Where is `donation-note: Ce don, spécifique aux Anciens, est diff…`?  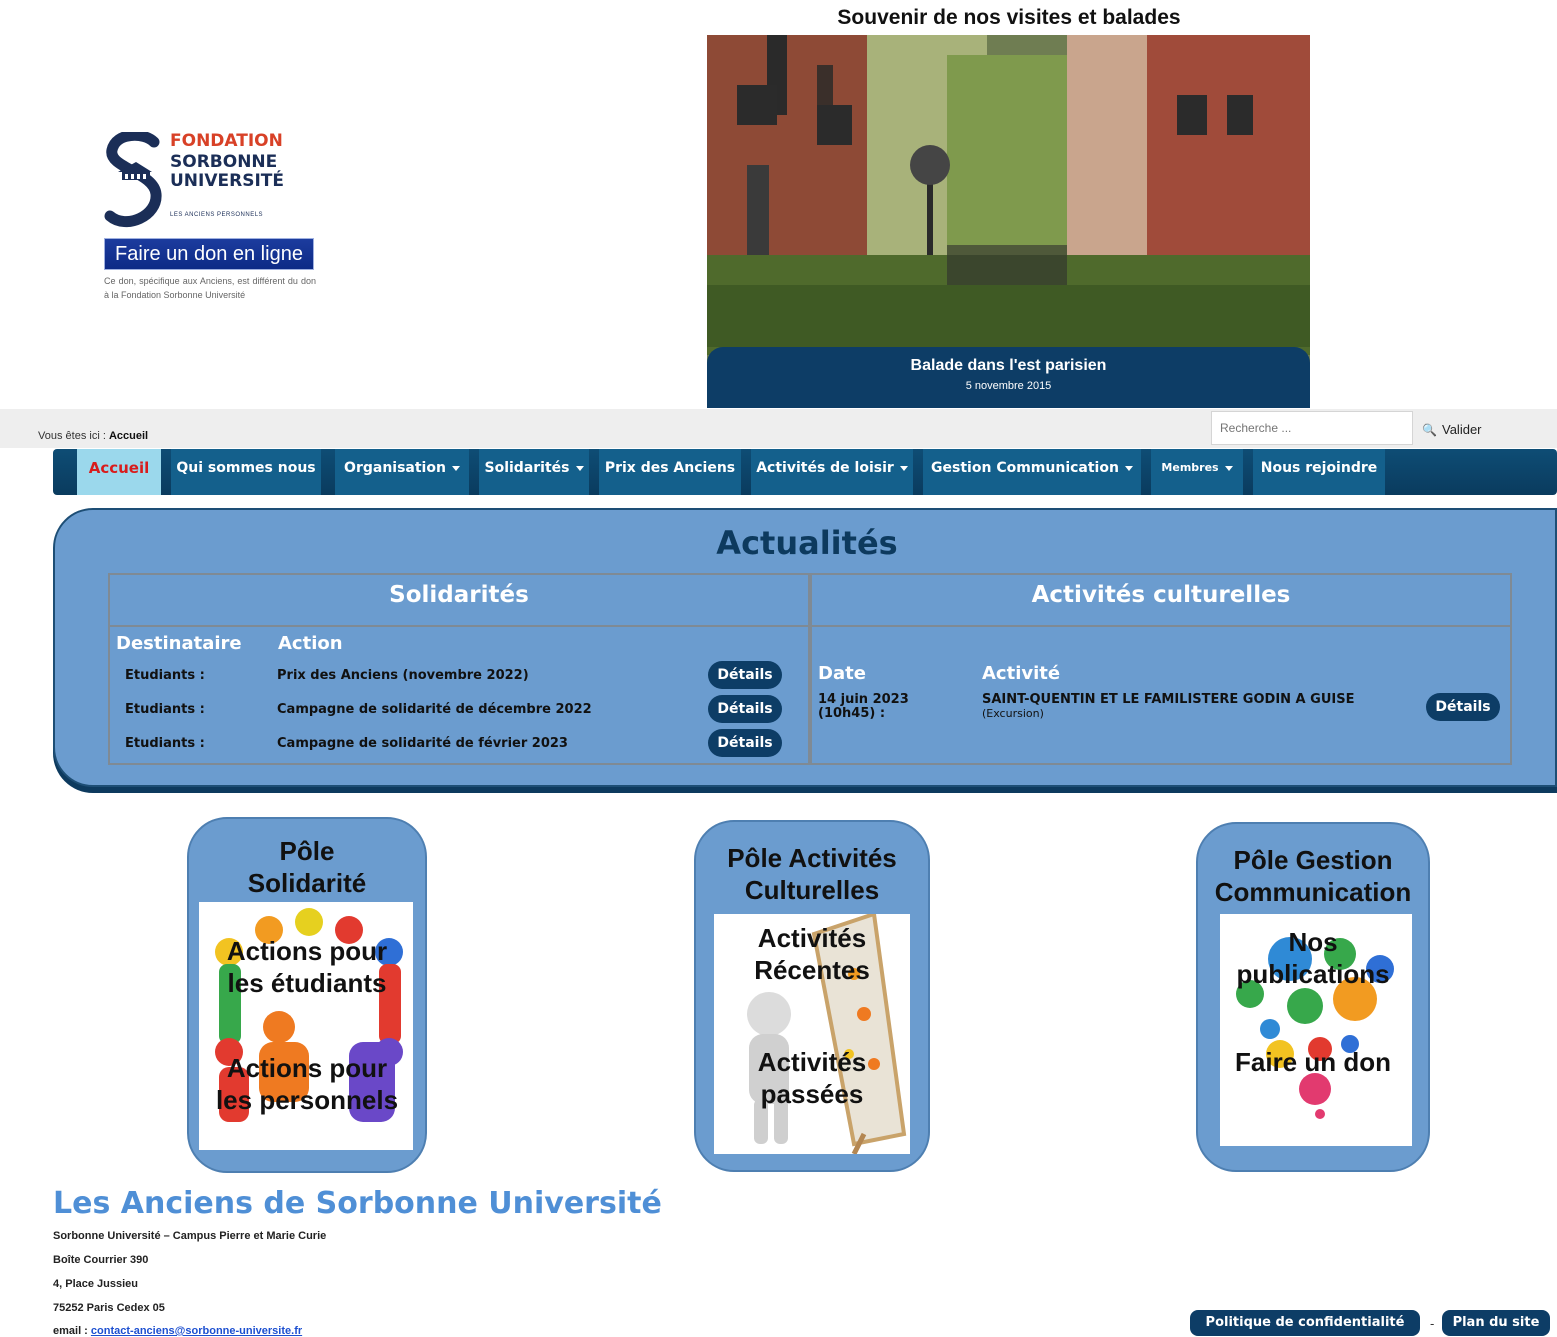 donation-note: Ce don, spécifique aux Anciens, est diff… is located at coordinates (210, 288).